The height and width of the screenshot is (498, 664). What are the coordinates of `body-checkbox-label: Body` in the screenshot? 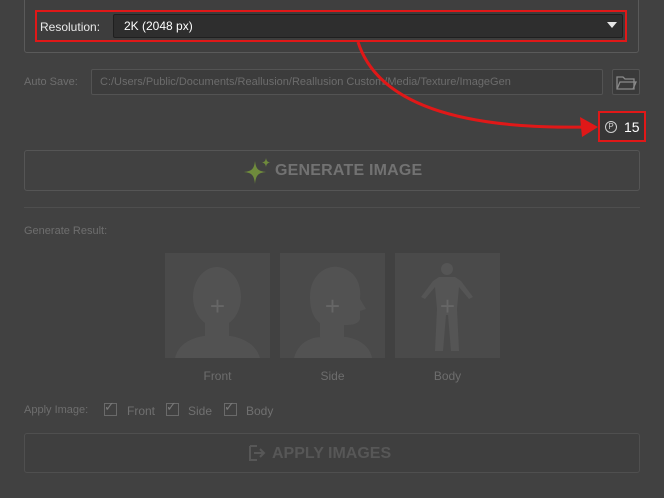 It's located at (259, 411).